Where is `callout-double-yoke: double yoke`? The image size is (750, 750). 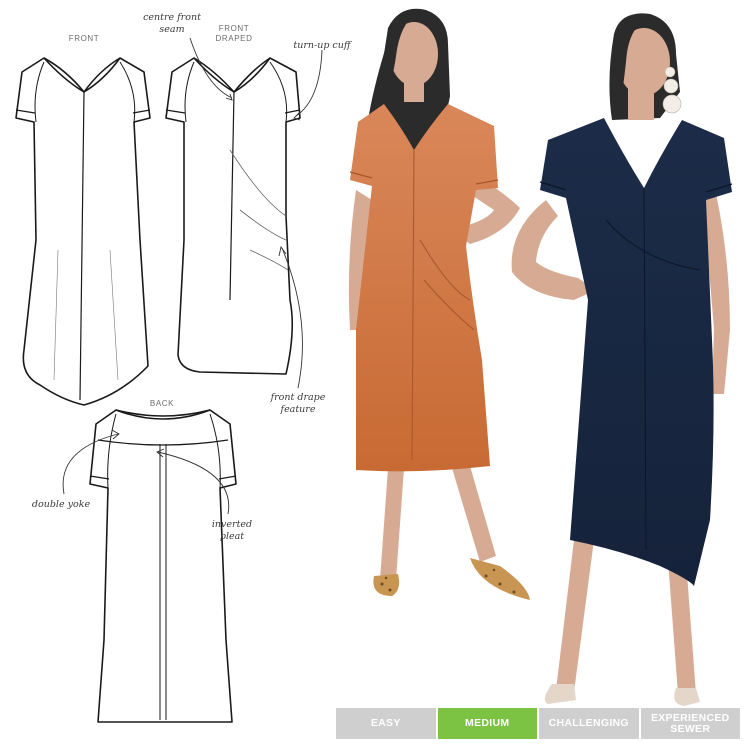
callout-double-yoke: double yoke is located at coordinates (61, 504).